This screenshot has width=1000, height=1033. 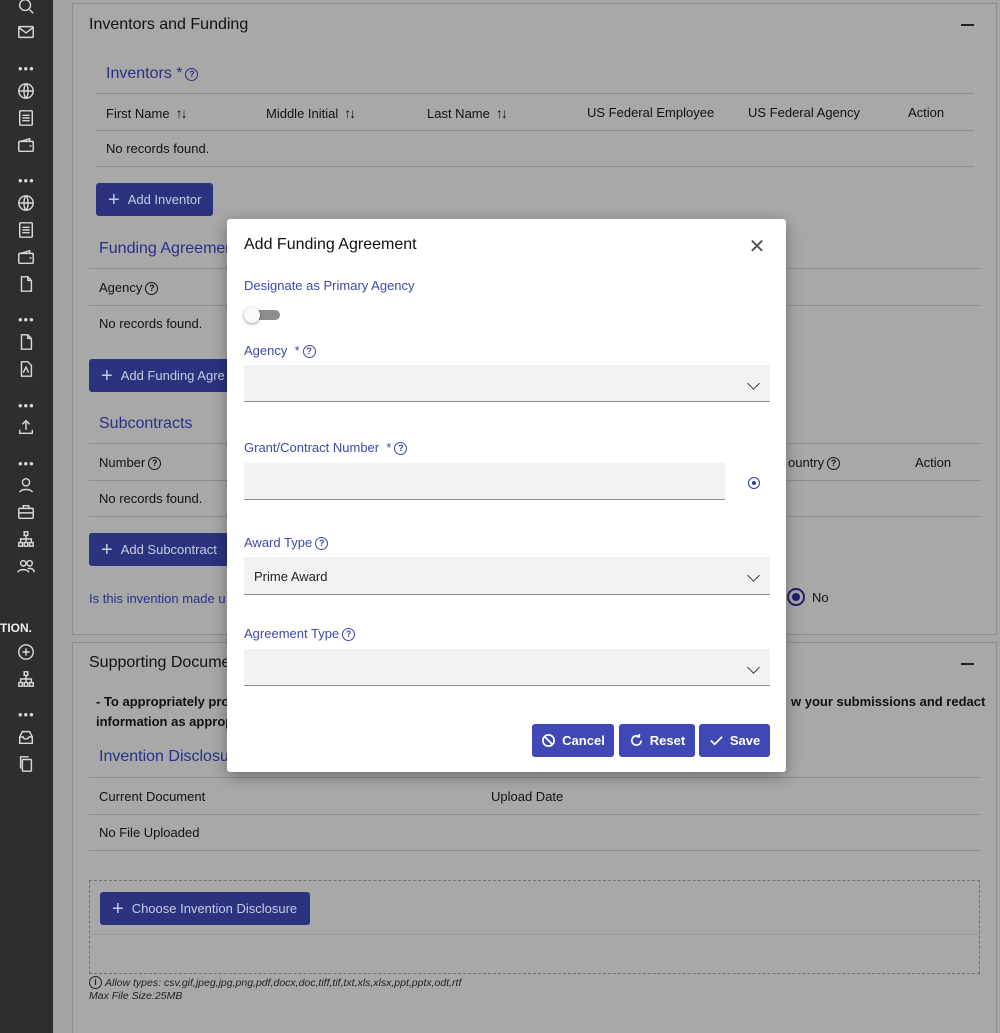 I want to click on copy-icon, so click(x=26, y=764).